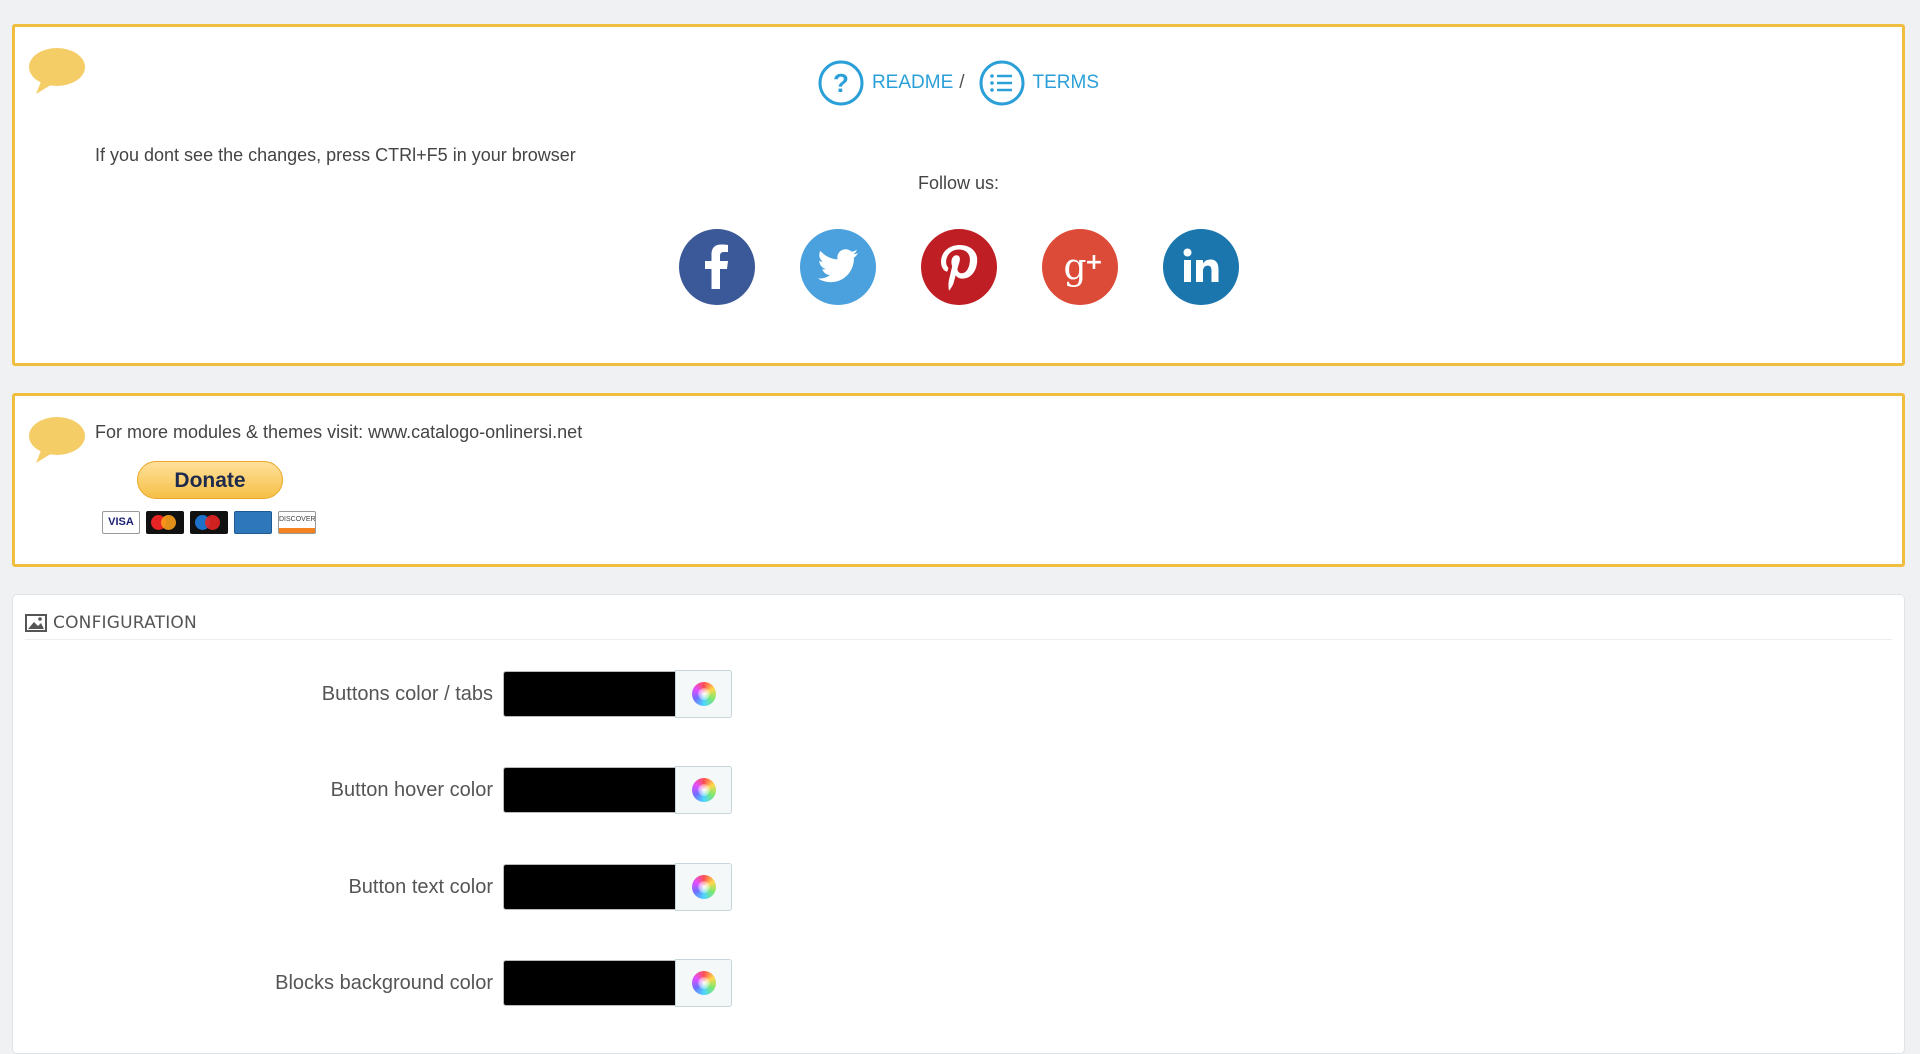 This screenshot has height=1054, width=1920. I want to click on pinterest-icon, so click(965, 274).